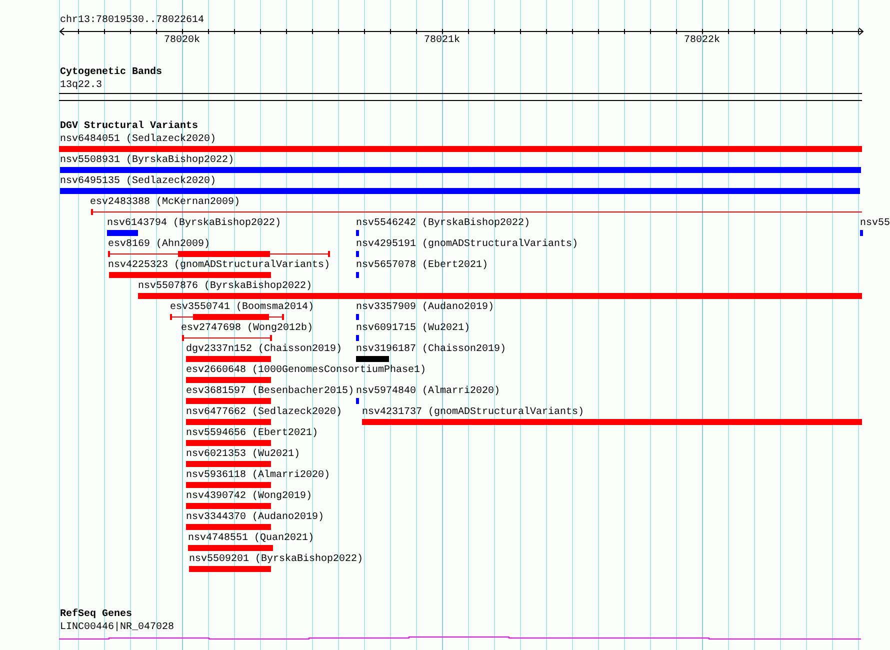 The height and width of the screenshot is (650, 890). What do you see at coordinates (264, 350) in the screenshot?
I see `variant-label: dgv2337n152 (Chaisson2019)` at bounding box center [264, 350].